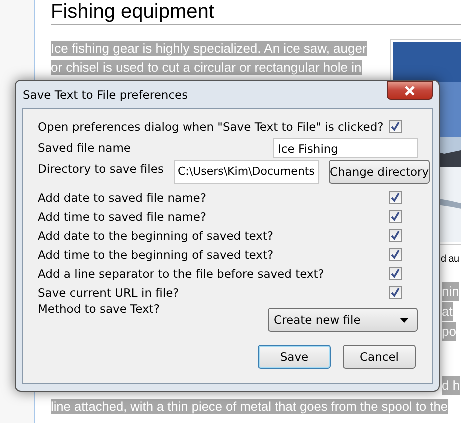 The height and width of the screenshot is (423, 461). Describe the element at coordinates (249, 406) in the screenshot. I see `highlighted-text: line attached, with a thin piece of metal that goes from the spool to the` at that location.